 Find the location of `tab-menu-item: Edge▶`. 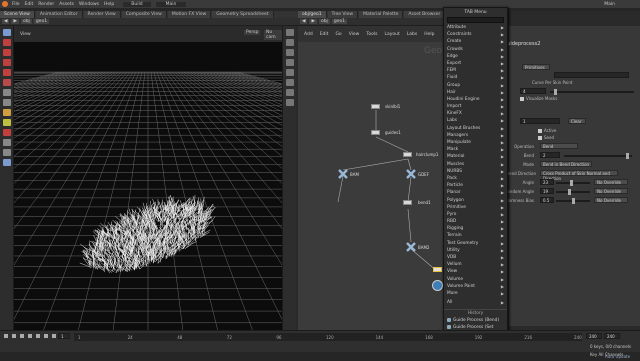

tab-menu-item: Edge▶ is located at coordinates (475, 56).